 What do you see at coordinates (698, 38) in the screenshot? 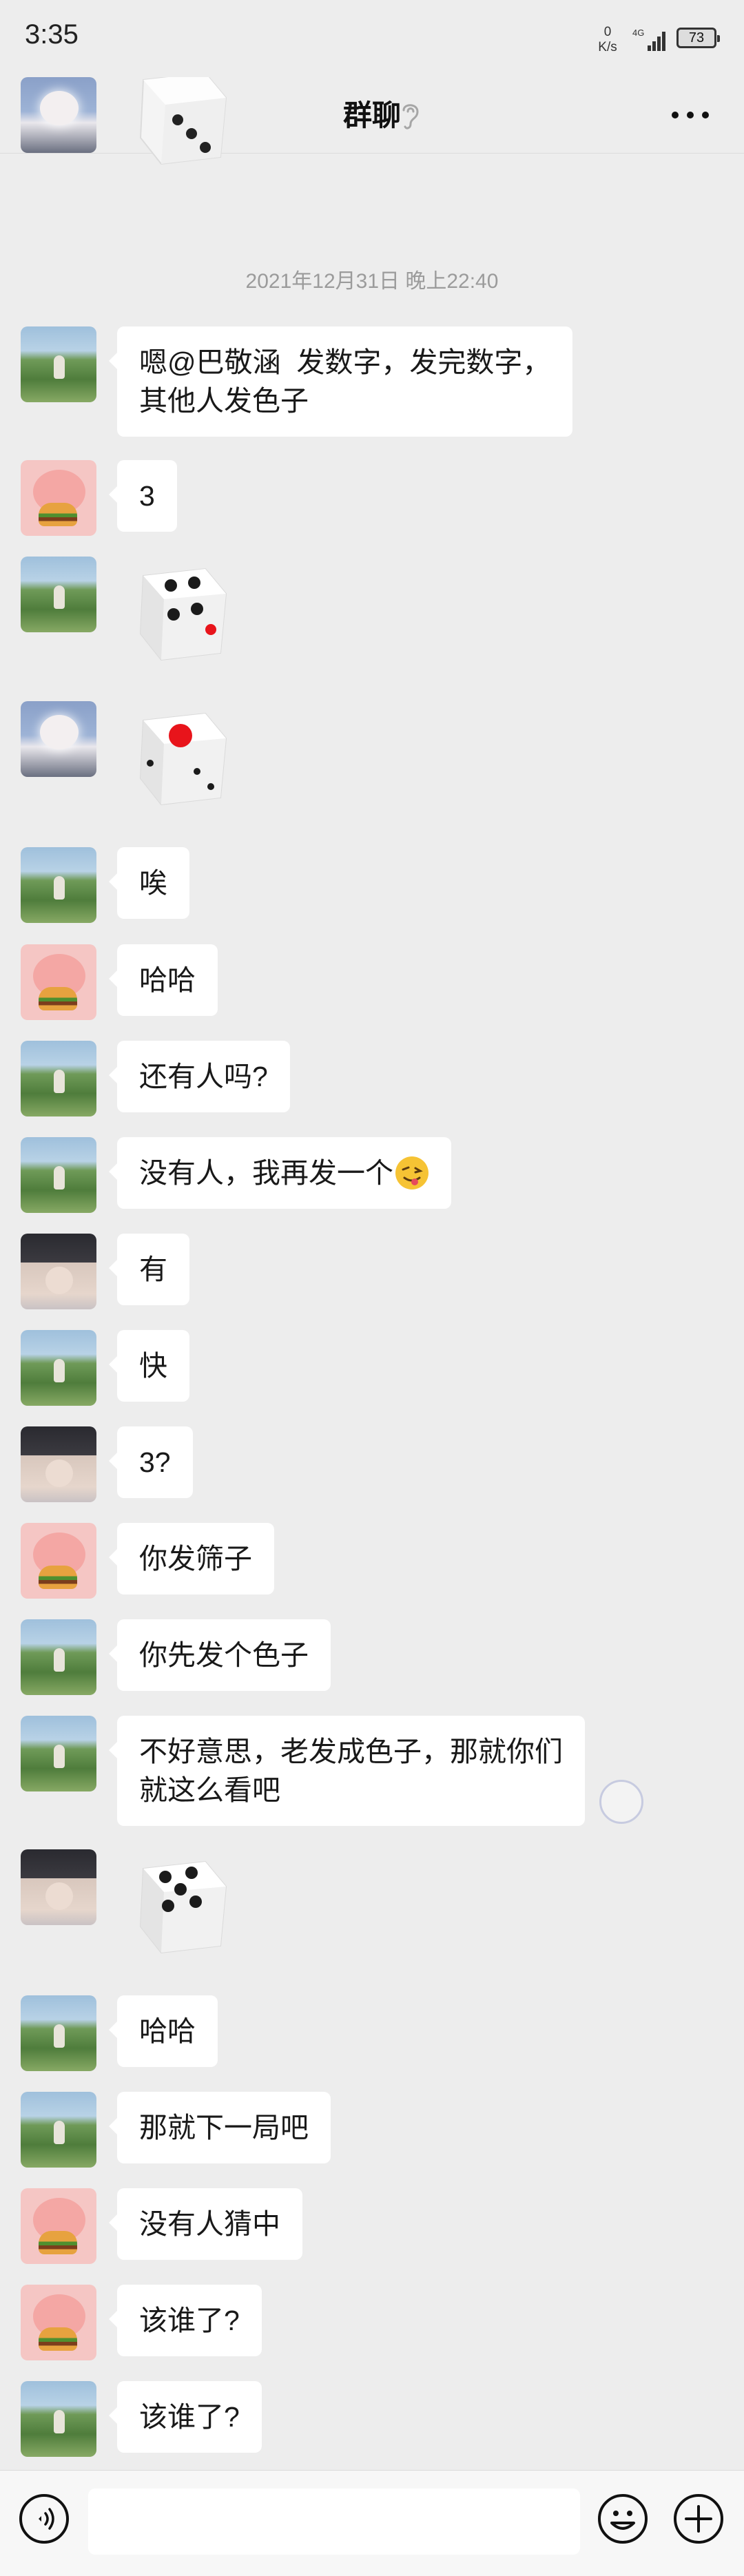
I see `battery-icon: 73` at bounding box center [698, 38].